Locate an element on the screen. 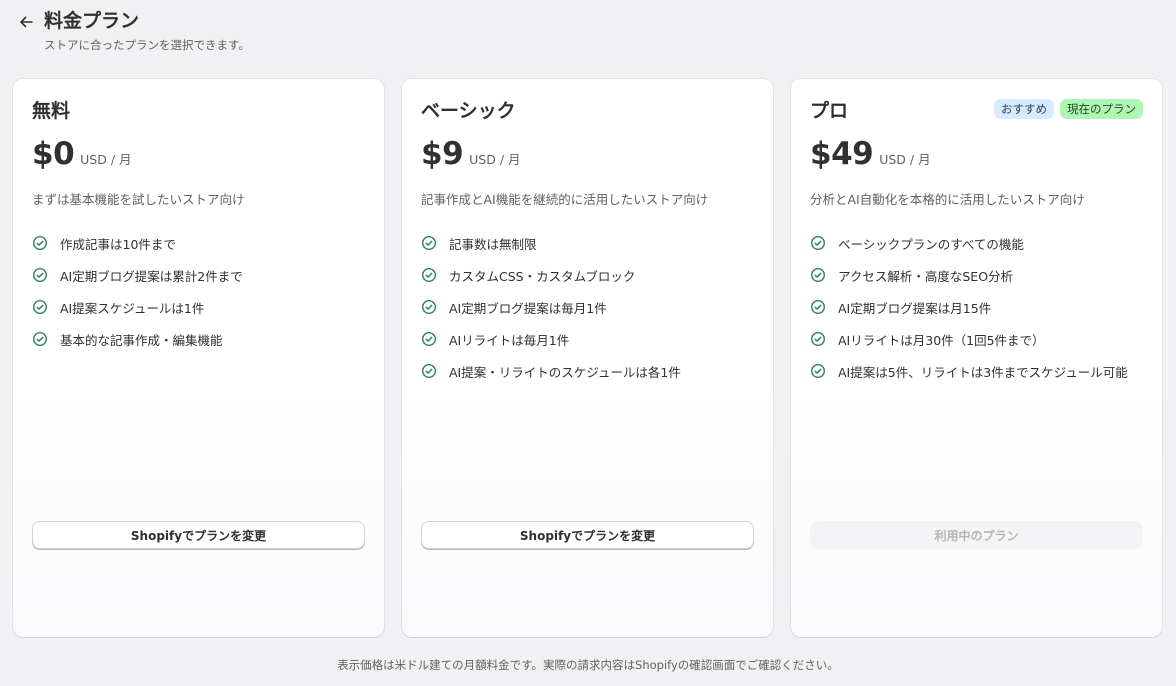  page-title: 料金プラン is located at coordinates (92, 21).